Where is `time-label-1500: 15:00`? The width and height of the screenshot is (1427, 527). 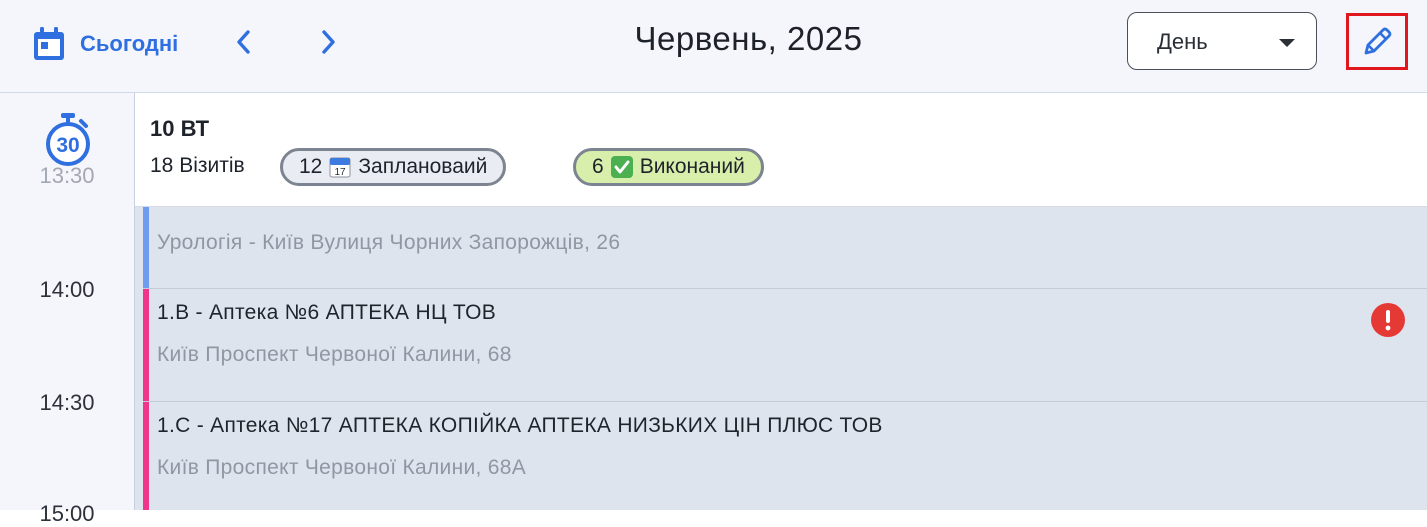 time-label-1500: 15:00 is located at coordinates (67, 513).